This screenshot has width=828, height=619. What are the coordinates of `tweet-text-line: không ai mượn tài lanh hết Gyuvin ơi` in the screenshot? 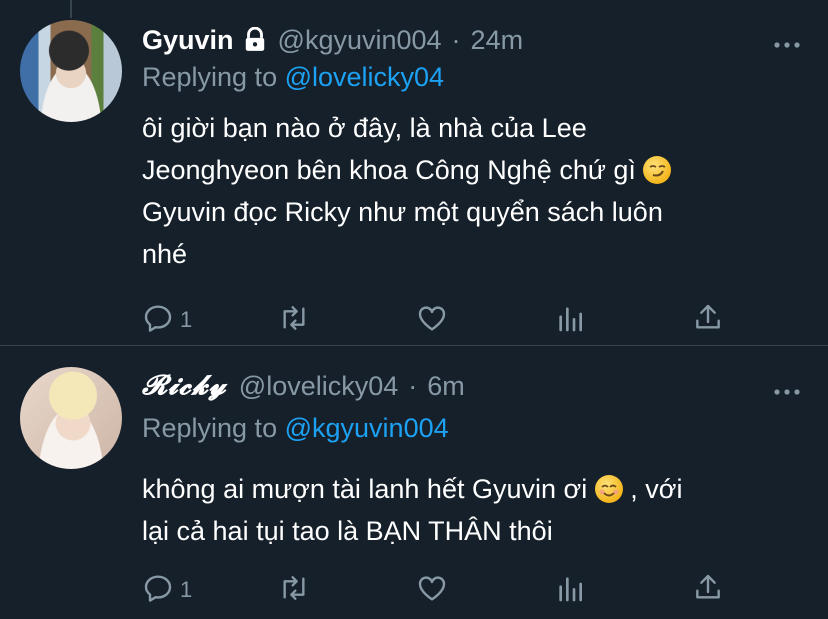 It's located at (365, 489).